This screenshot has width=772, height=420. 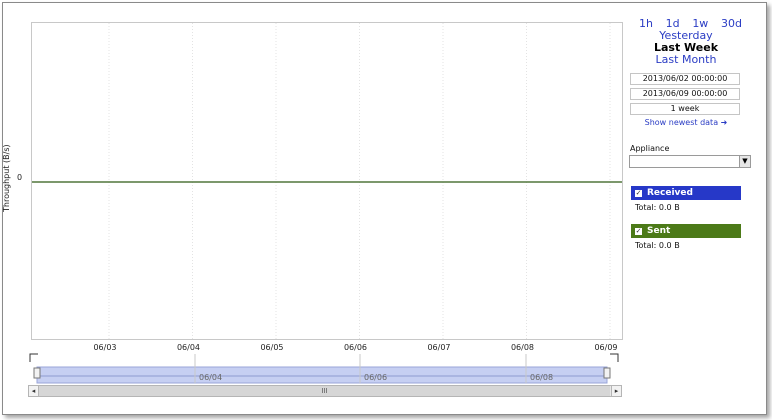 I want to click on time-navigator: 06/04 06/06 06/08, so click(x=386, y=365).